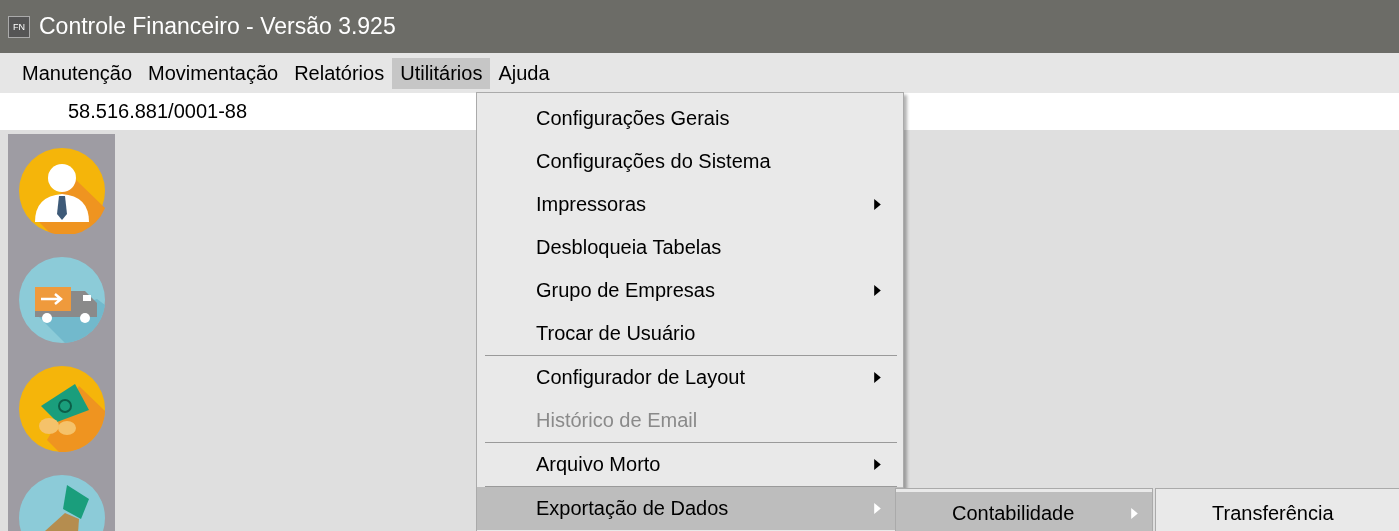 This screenshot has height=531, width=1399. Describe the element at coordinates (441, 73) in the screenshot. I see `menu-item: Utilitários` at that location.